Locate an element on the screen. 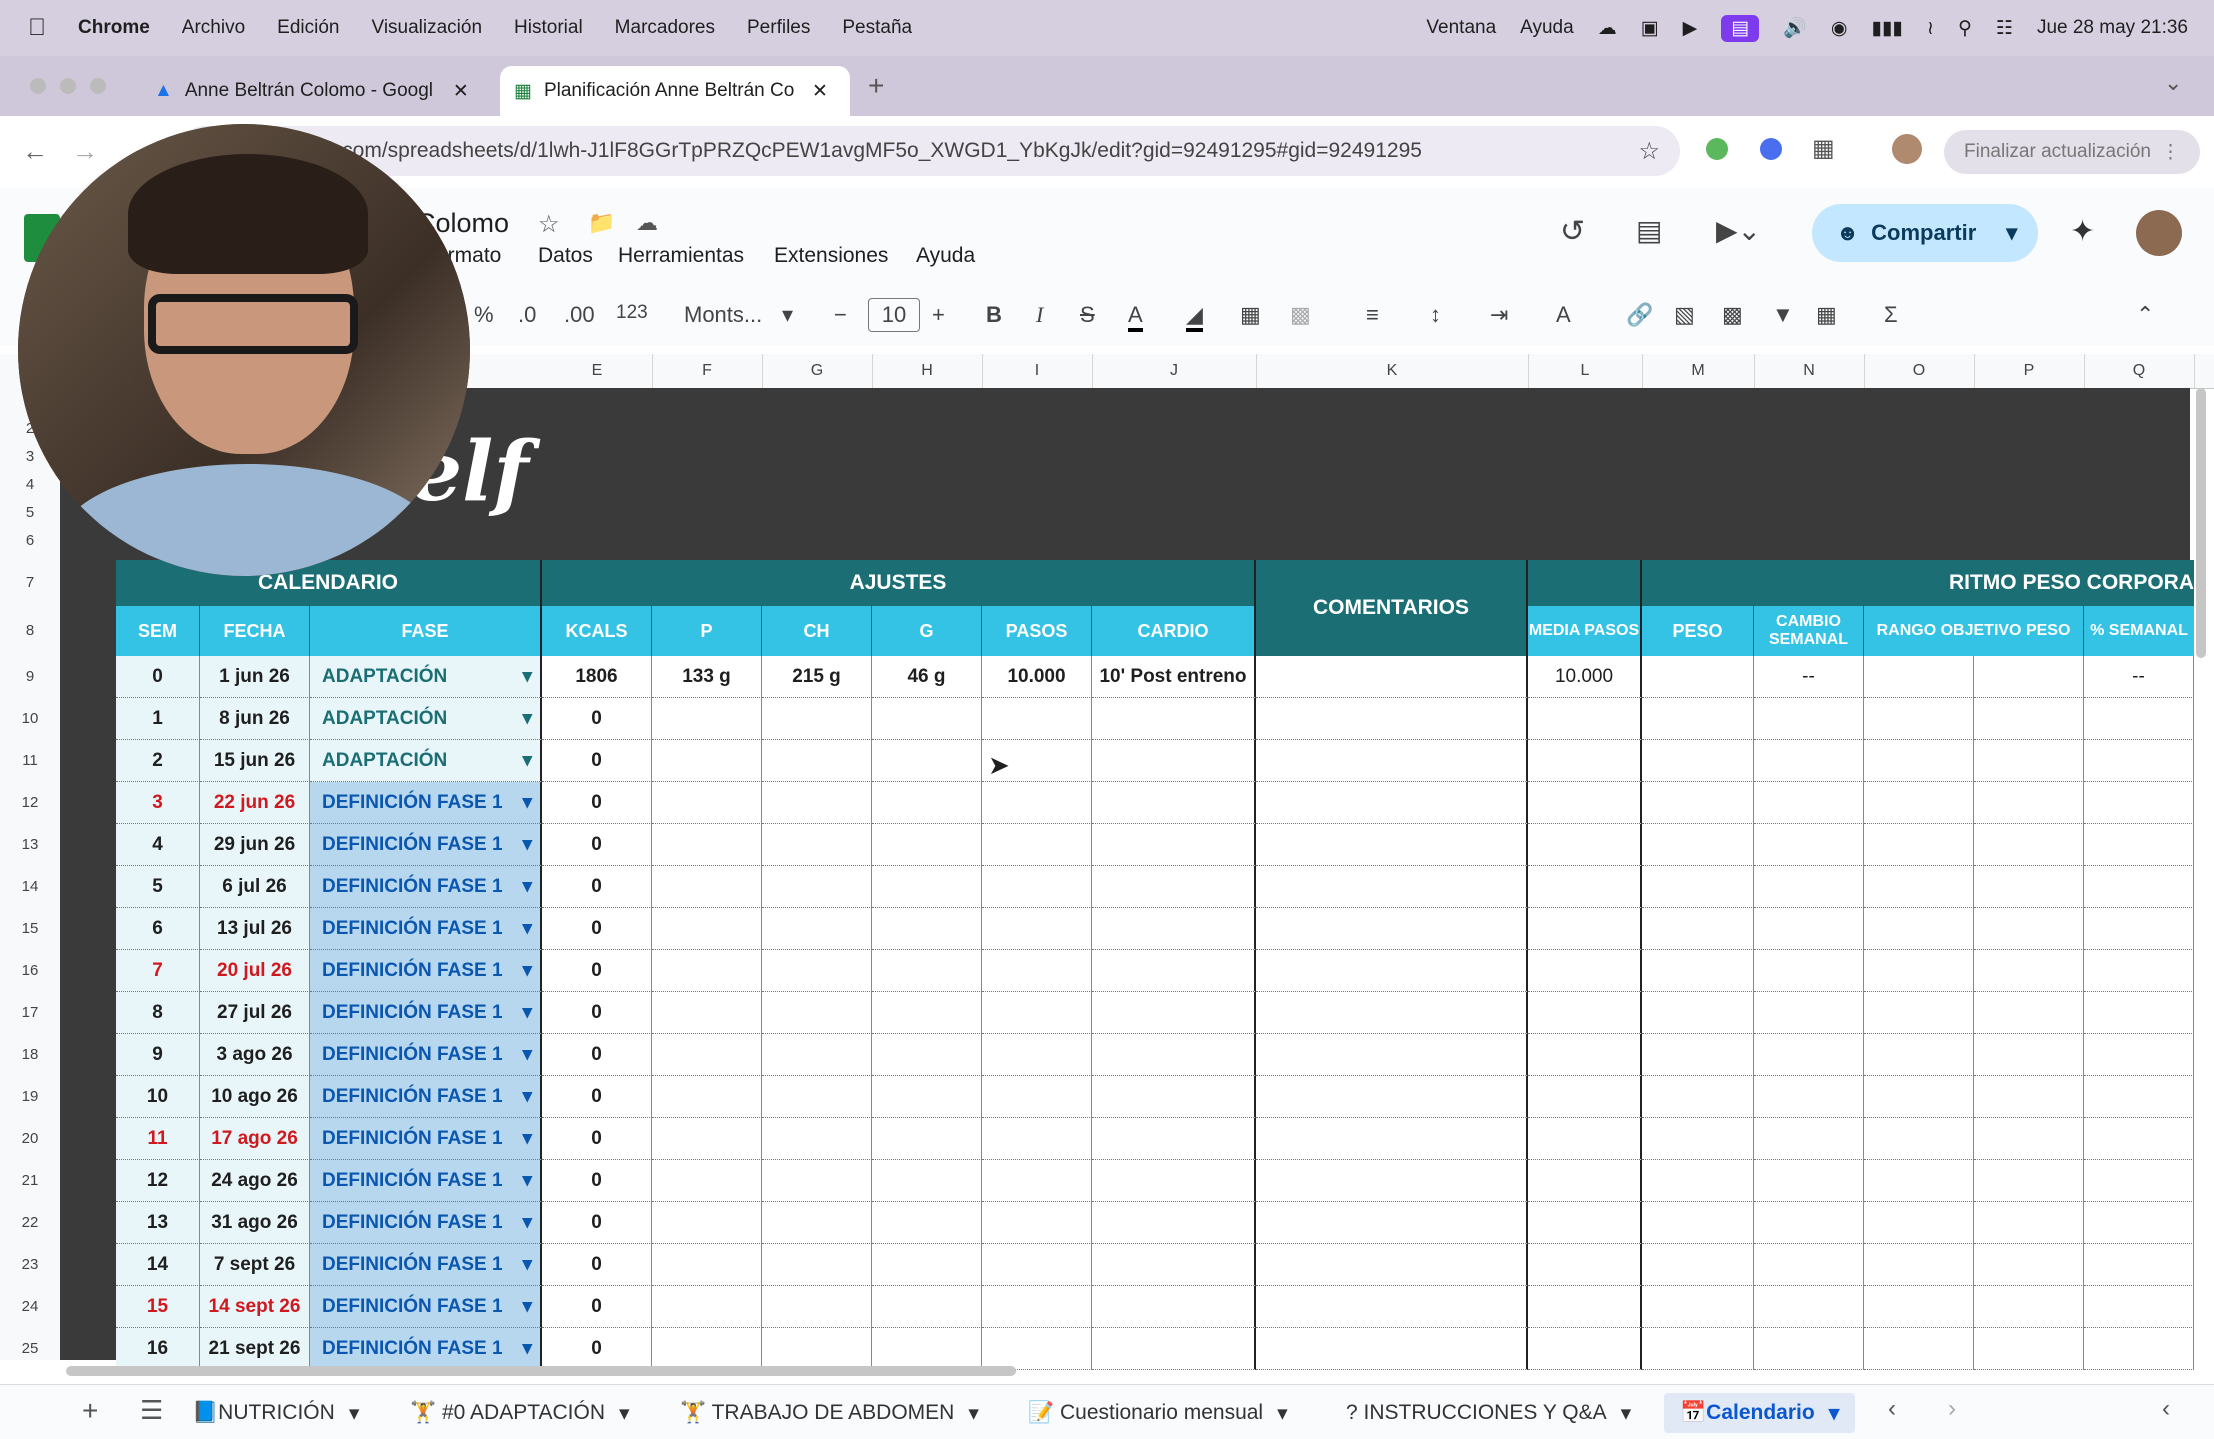 Image resolution: width=2214 pixels, height=1439 pixels. vertical-scrollbar is located at coordinates (2201, 523).